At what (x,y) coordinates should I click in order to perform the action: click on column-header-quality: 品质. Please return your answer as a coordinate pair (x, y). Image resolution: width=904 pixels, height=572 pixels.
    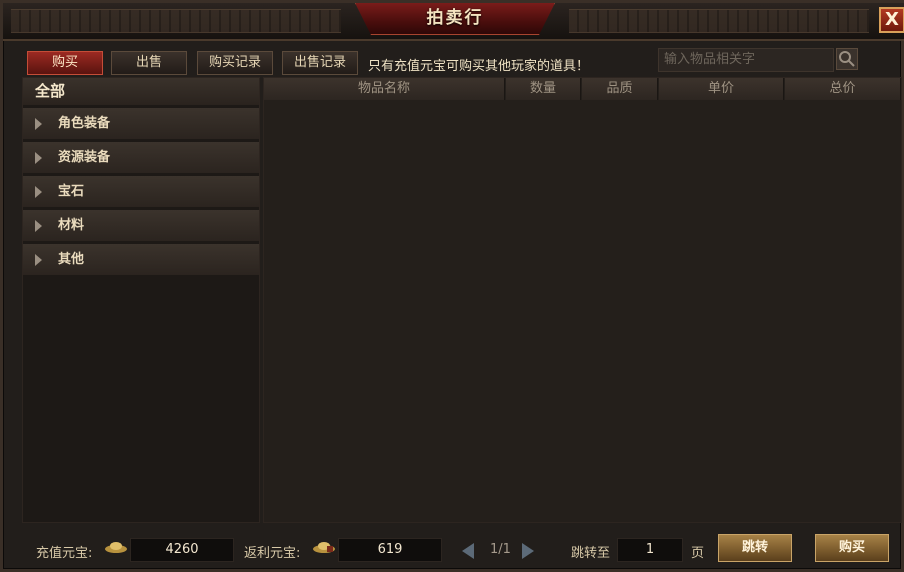
    Looking at the image, I should click on (620, 89).